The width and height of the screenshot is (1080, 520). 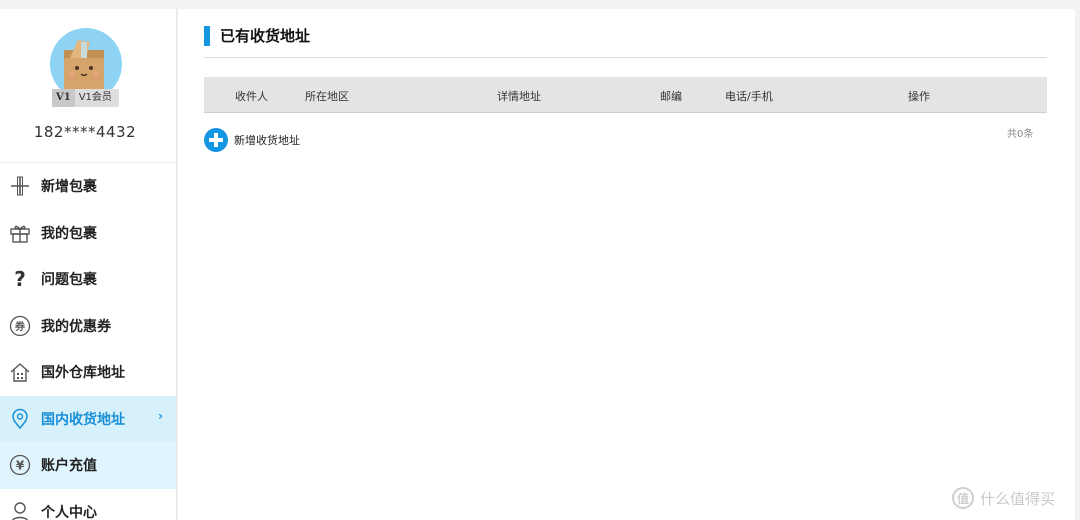 What do you see at coordinates (85, 132) in the screenshot?
I see `user-phone: 182****4432` at bounding box center [85, 132].